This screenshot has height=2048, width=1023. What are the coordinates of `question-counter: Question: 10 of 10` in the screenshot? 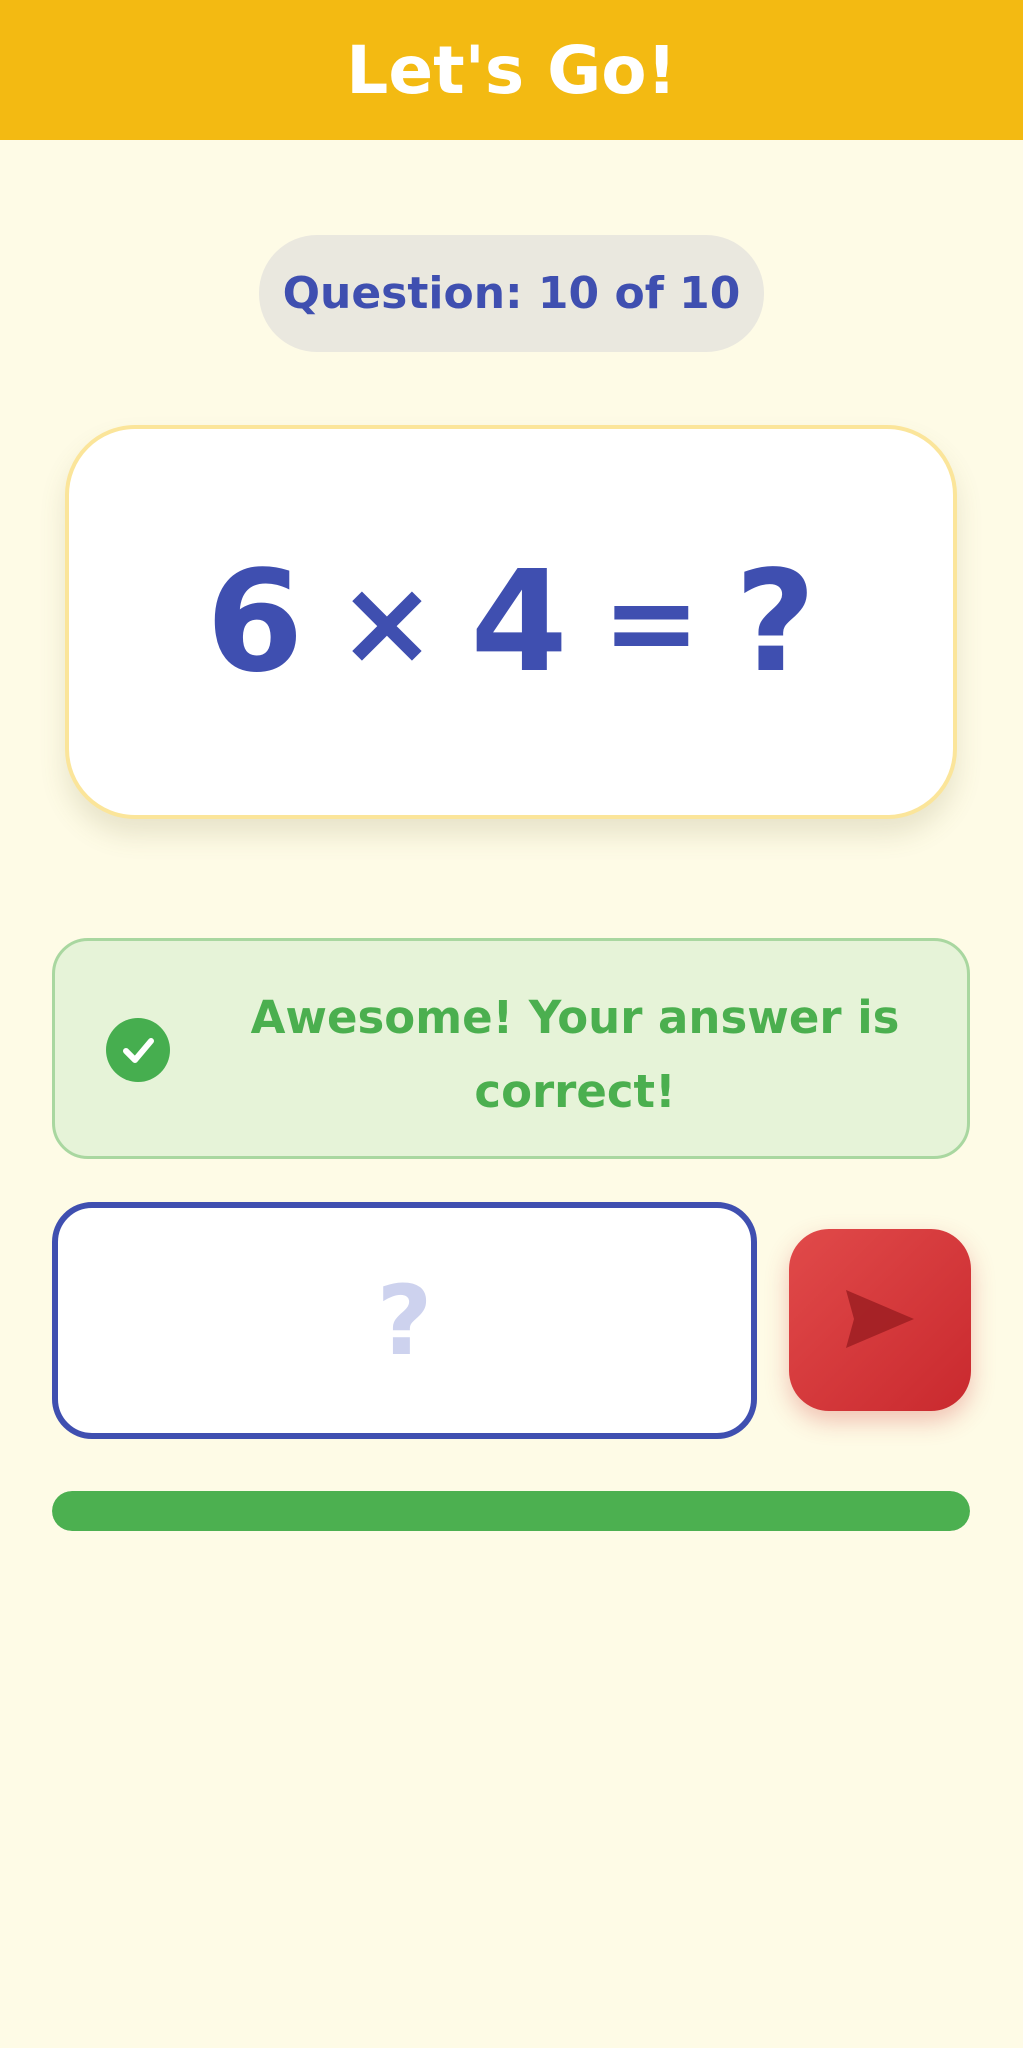 It's located at (511, 293).